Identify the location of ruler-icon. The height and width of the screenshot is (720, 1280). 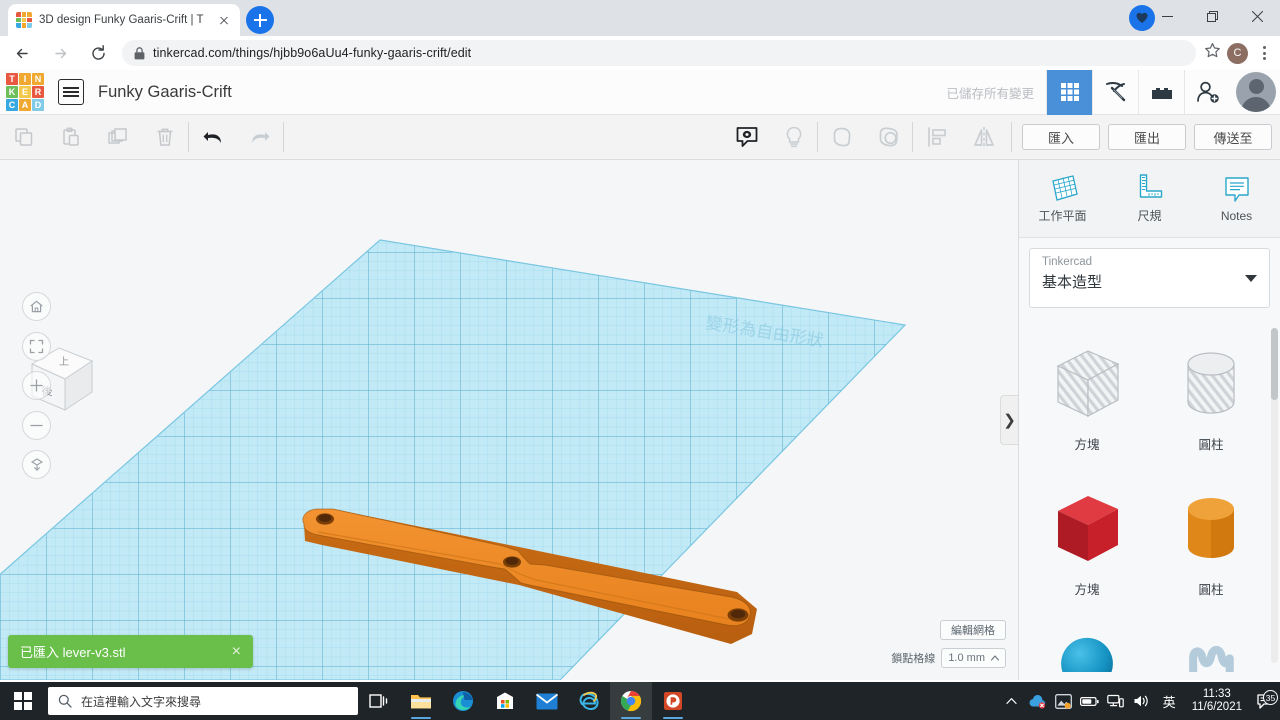
(1150, 186).